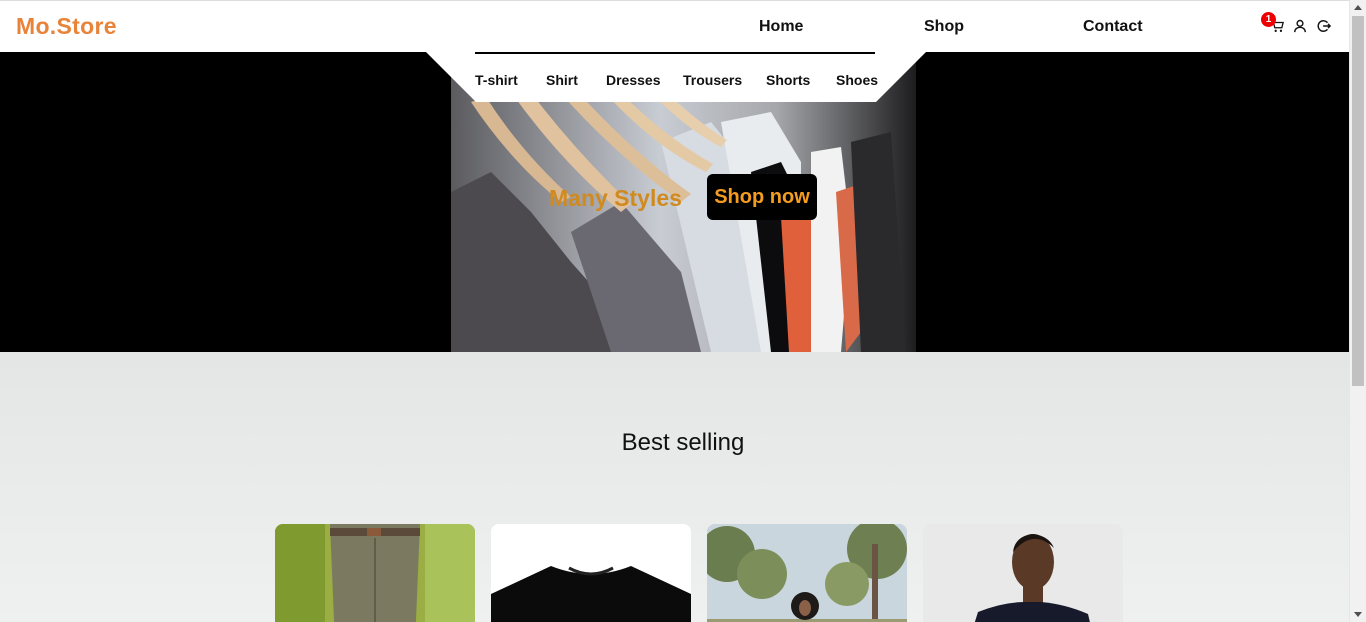  What do you see at coordinates (1113, 27) in the screenshot?
I see `nav-contact: Contact` at bounding box center [1113, 27].